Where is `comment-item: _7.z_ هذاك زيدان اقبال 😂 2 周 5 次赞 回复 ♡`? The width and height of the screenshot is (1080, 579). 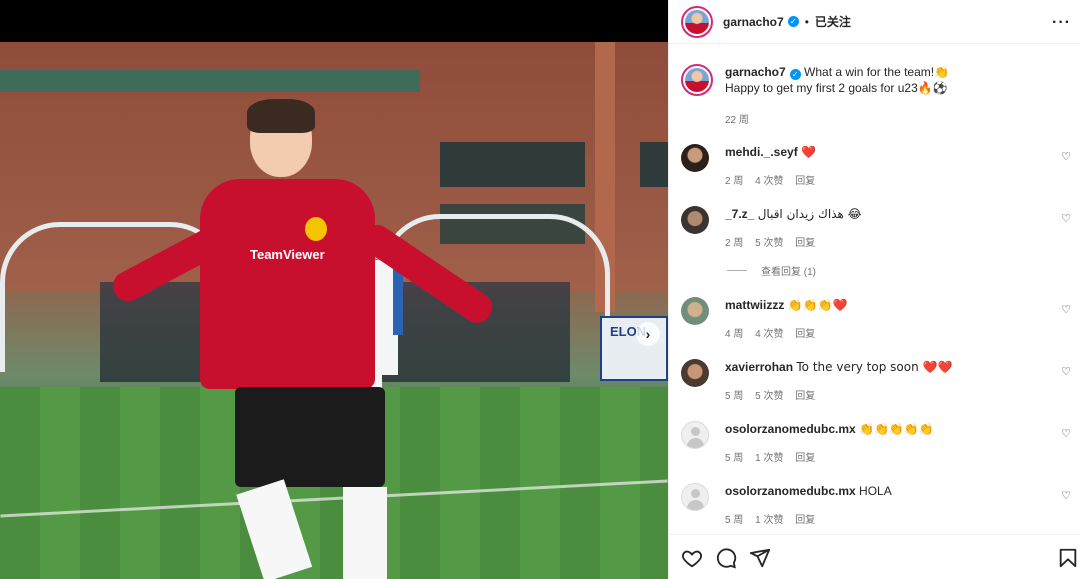
comment-item: _7.z_ هذاك زيدان اقبال 😂 2 周 5 次赞 回复 ♡ is located at coordinates (879, 229).